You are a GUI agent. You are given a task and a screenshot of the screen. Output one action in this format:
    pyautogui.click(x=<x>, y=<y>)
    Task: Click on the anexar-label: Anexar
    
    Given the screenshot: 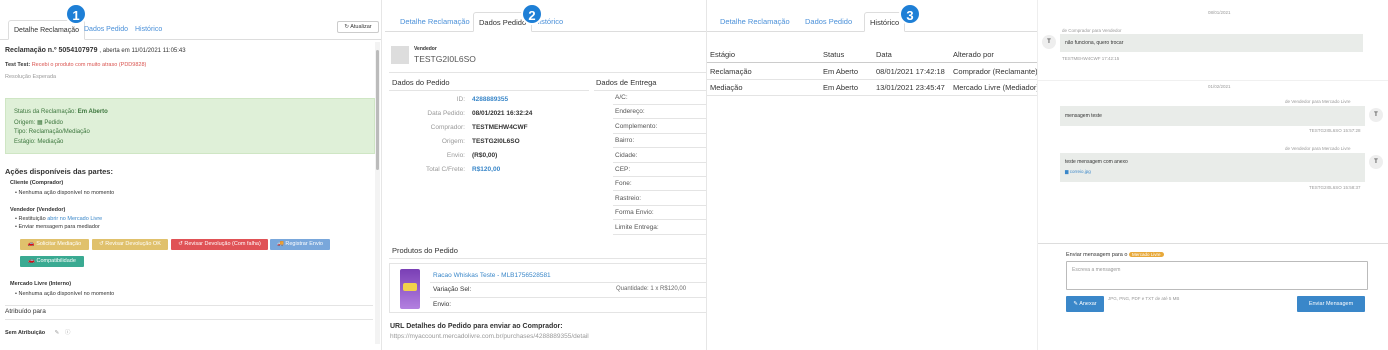 What is the action you would take?
    pyautogui.click(x=1088, y=304)
    